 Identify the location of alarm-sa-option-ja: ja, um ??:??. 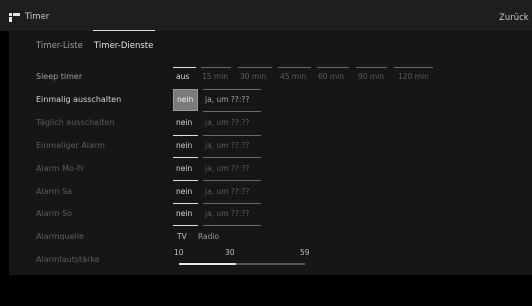
(227, 191).